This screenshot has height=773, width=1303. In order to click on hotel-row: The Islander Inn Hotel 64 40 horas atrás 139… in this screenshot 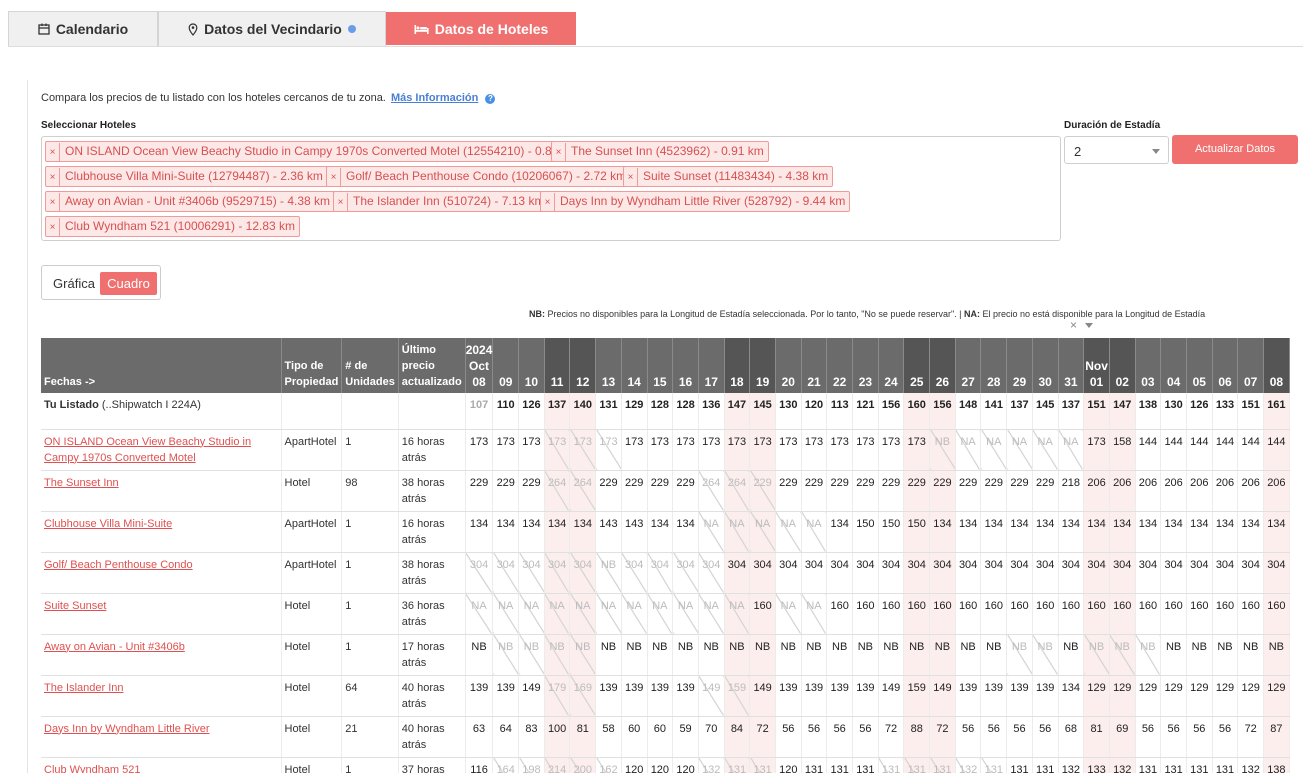, I will do `click(665, 696)`.